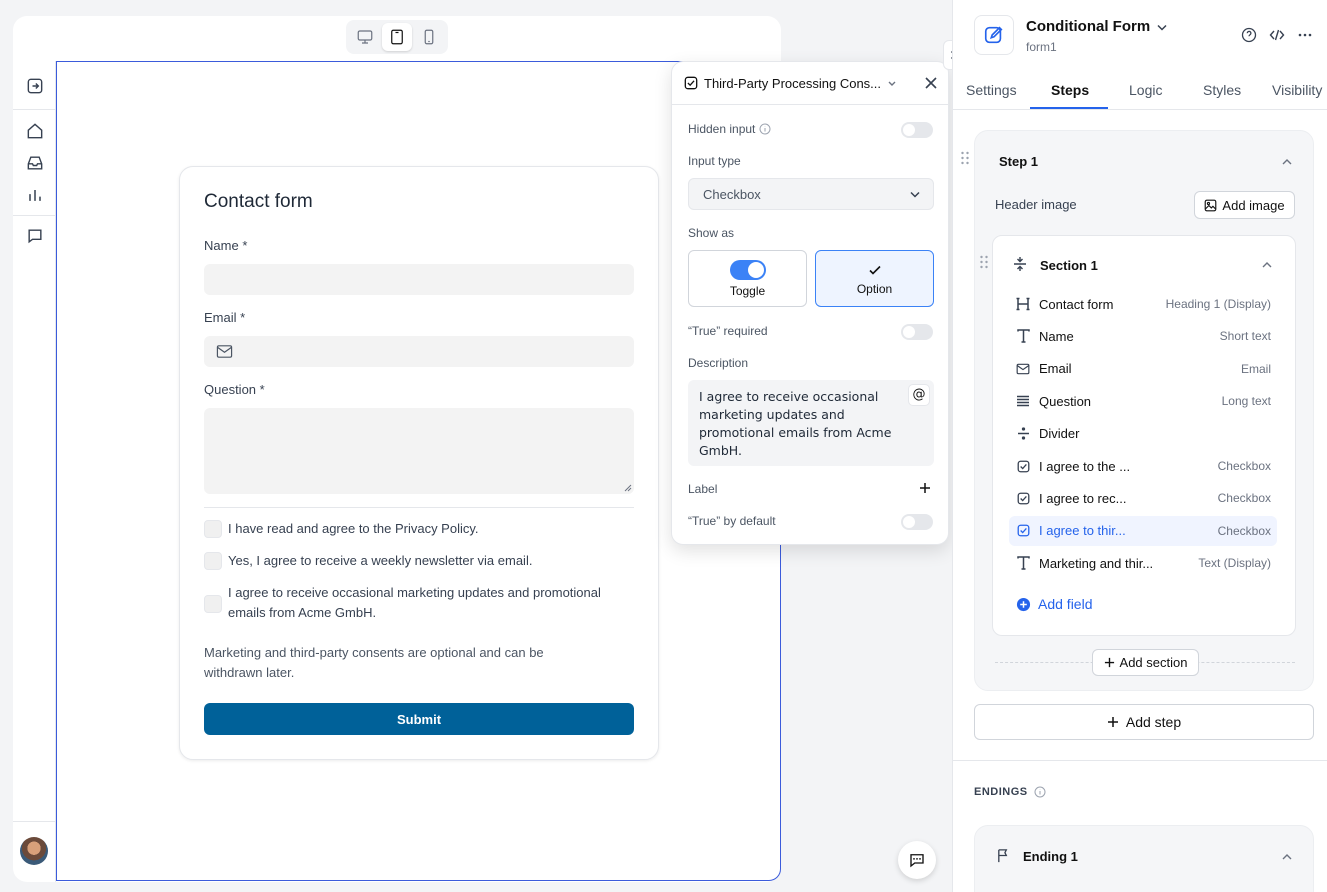  Describe the element at coordinates (1222, 90) in the screenshot. I see `tab-styles: Styles` at that location.